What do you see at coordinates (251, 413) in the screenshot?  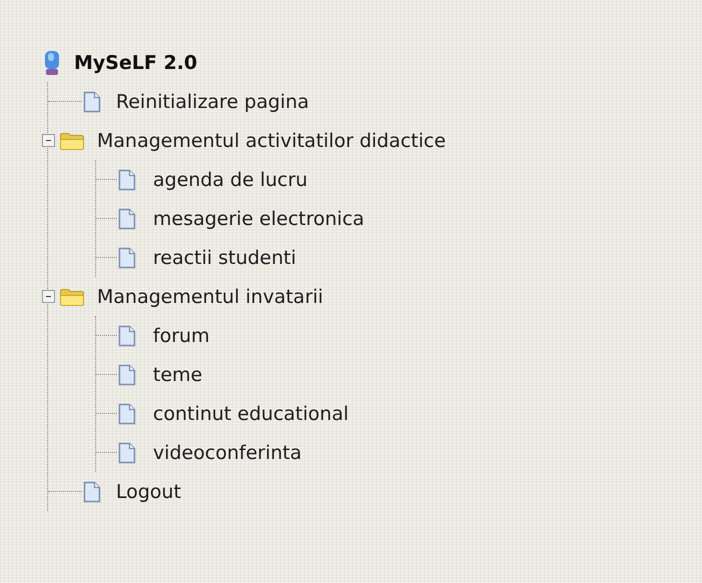 I see `tree-item-link: continut educational` at bounding box center [251, 413].